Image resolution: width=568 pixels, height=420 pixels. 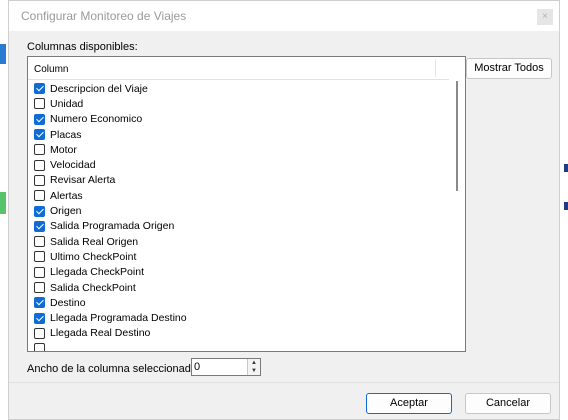 What do you see at coordinates (68, 302) in the screenshot?
I see `column-label: Destino` at bounding box center [68, 302].